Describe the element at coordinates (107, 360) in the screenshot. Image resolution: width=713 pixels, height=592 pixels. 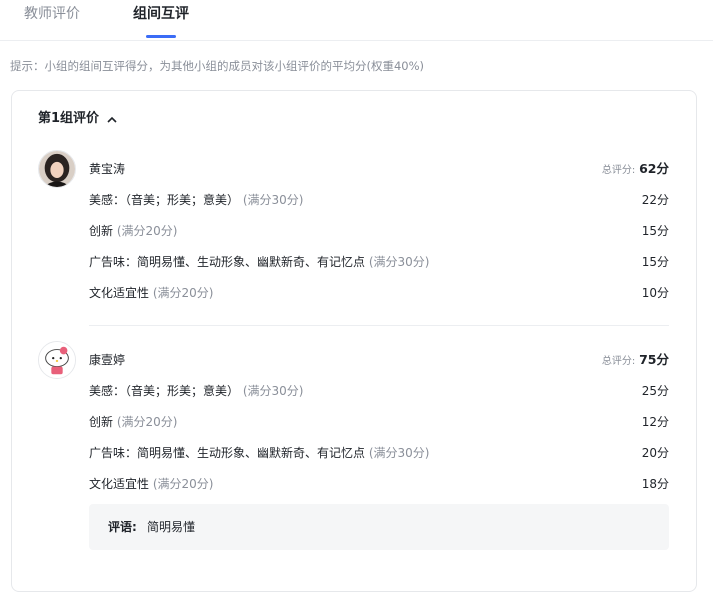
I see `evaluator-name: 康壹婷` at that location.